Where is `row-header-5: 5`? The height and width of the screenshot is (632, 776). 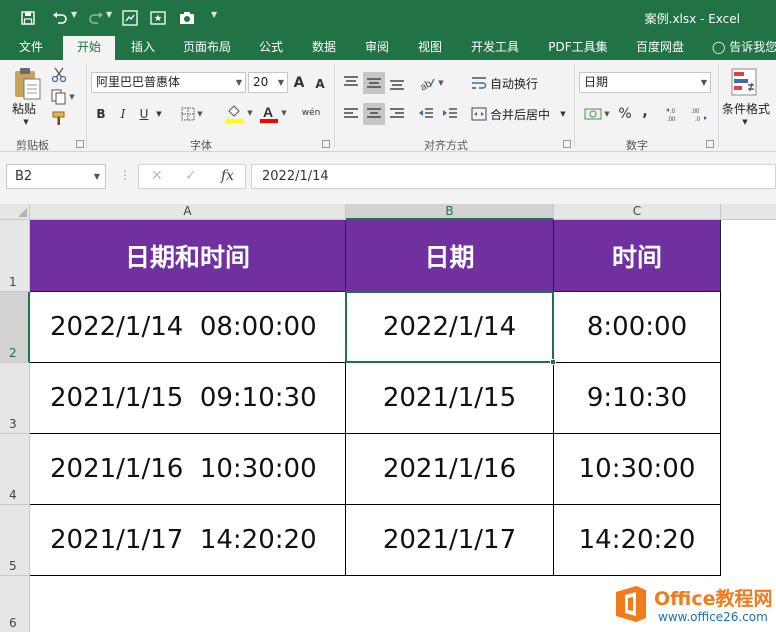
row-header-5: 5 is located at coordinates (15, 540).